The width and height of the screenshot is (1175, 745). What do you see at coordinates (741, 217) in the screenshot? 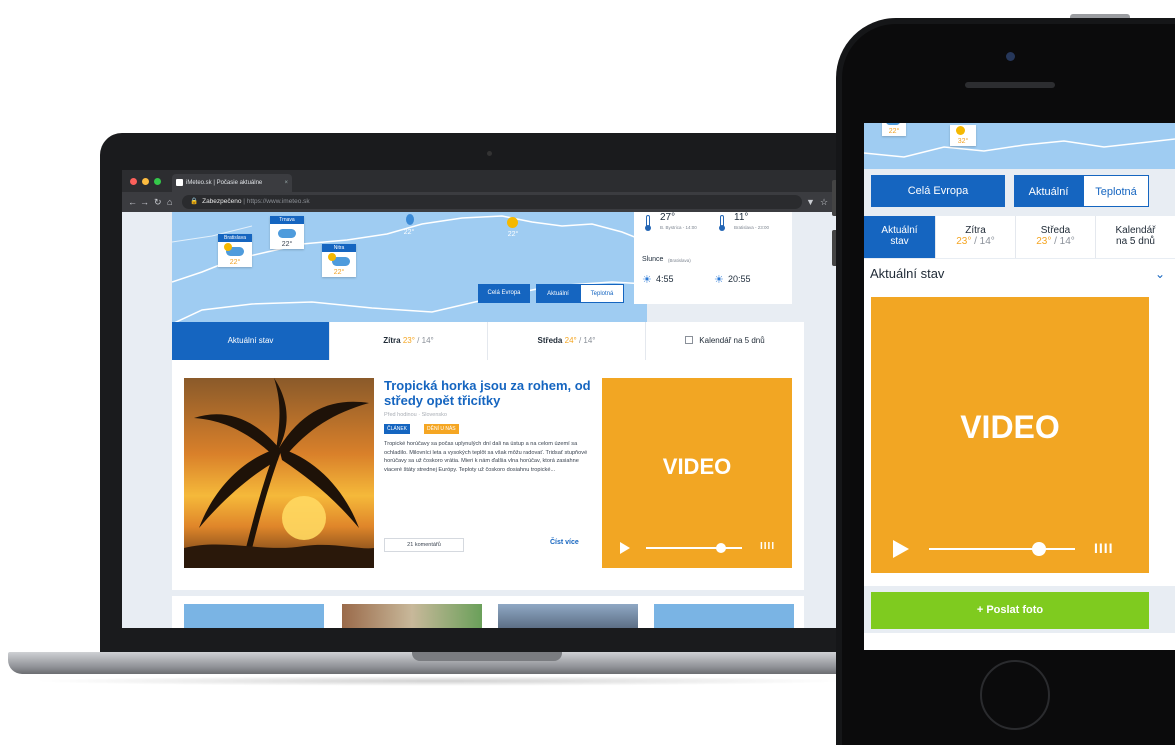
I see `min-temp: 11°` at bounding box center [741, 217].